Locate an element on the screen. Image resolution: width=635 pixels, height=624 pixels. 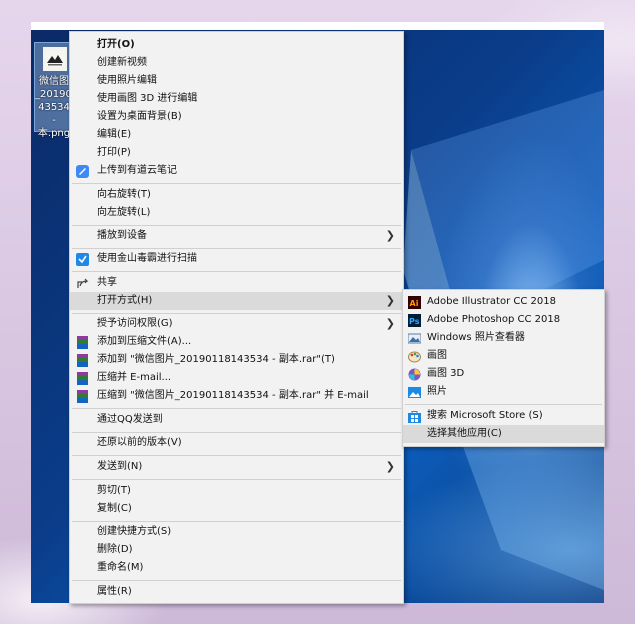
paint-palette-icon is located at coordinates (414, 356).